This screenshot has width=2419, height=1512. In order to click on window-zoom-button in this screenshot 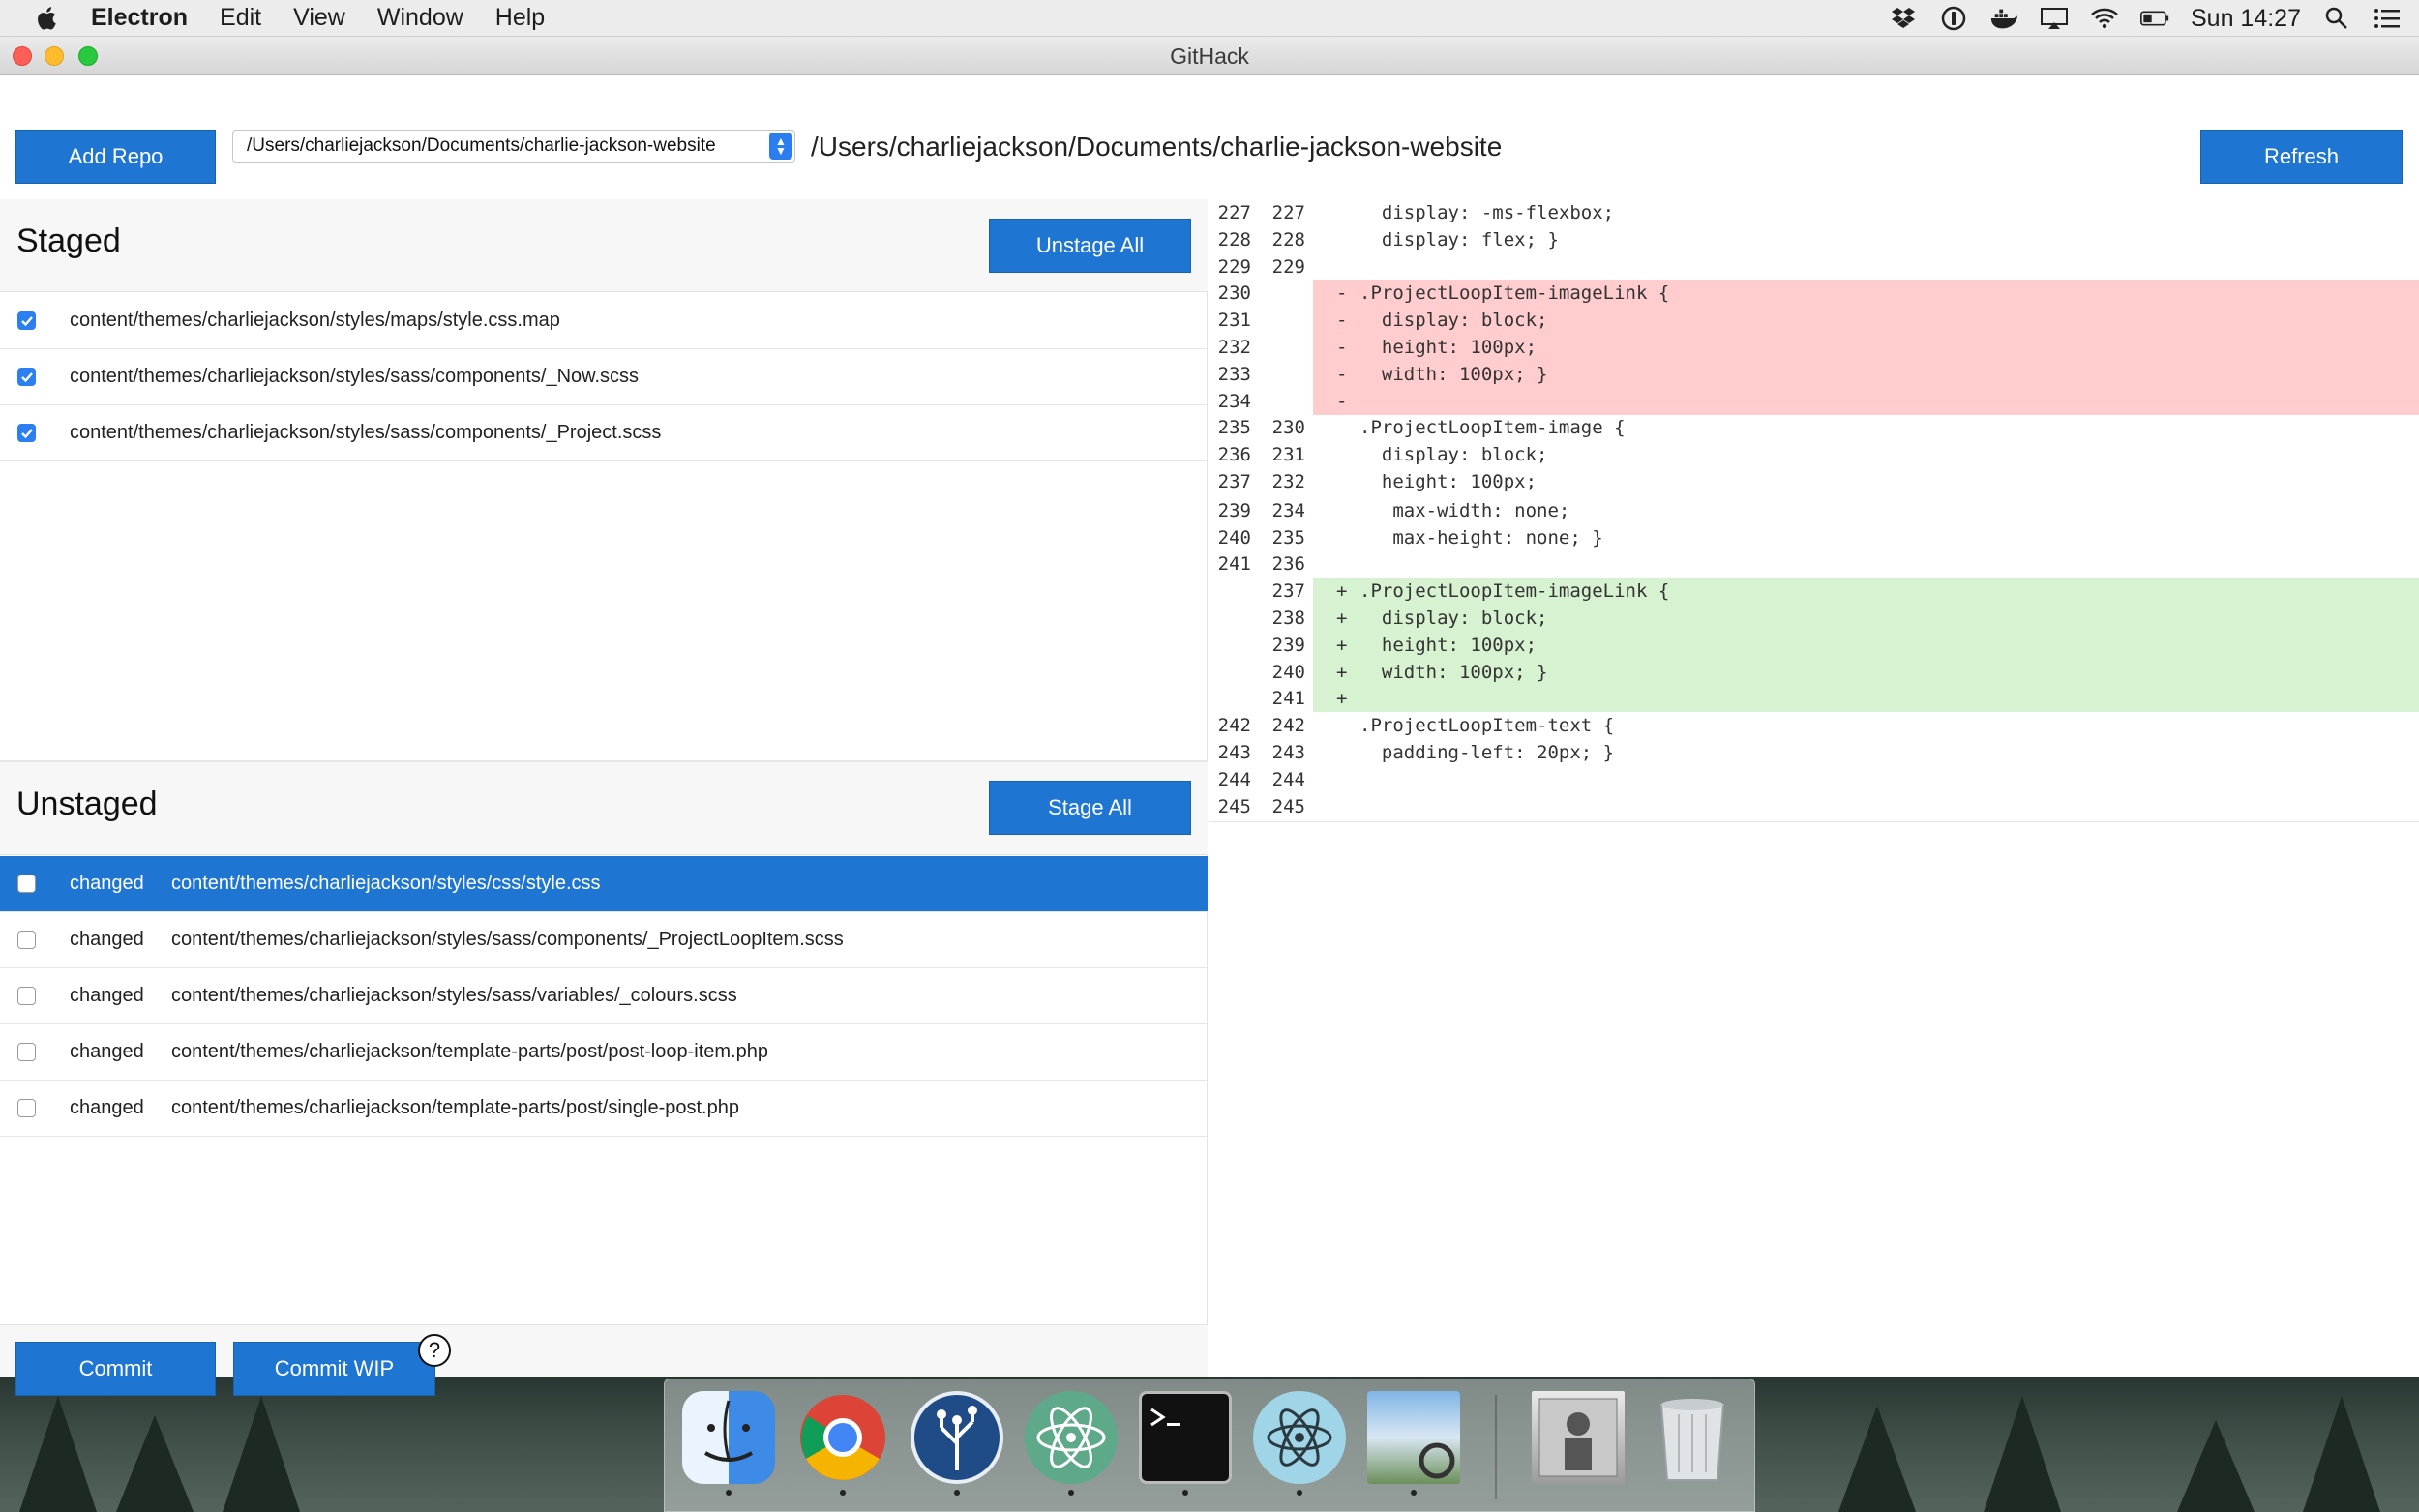, I will do `click(88, 56)`.